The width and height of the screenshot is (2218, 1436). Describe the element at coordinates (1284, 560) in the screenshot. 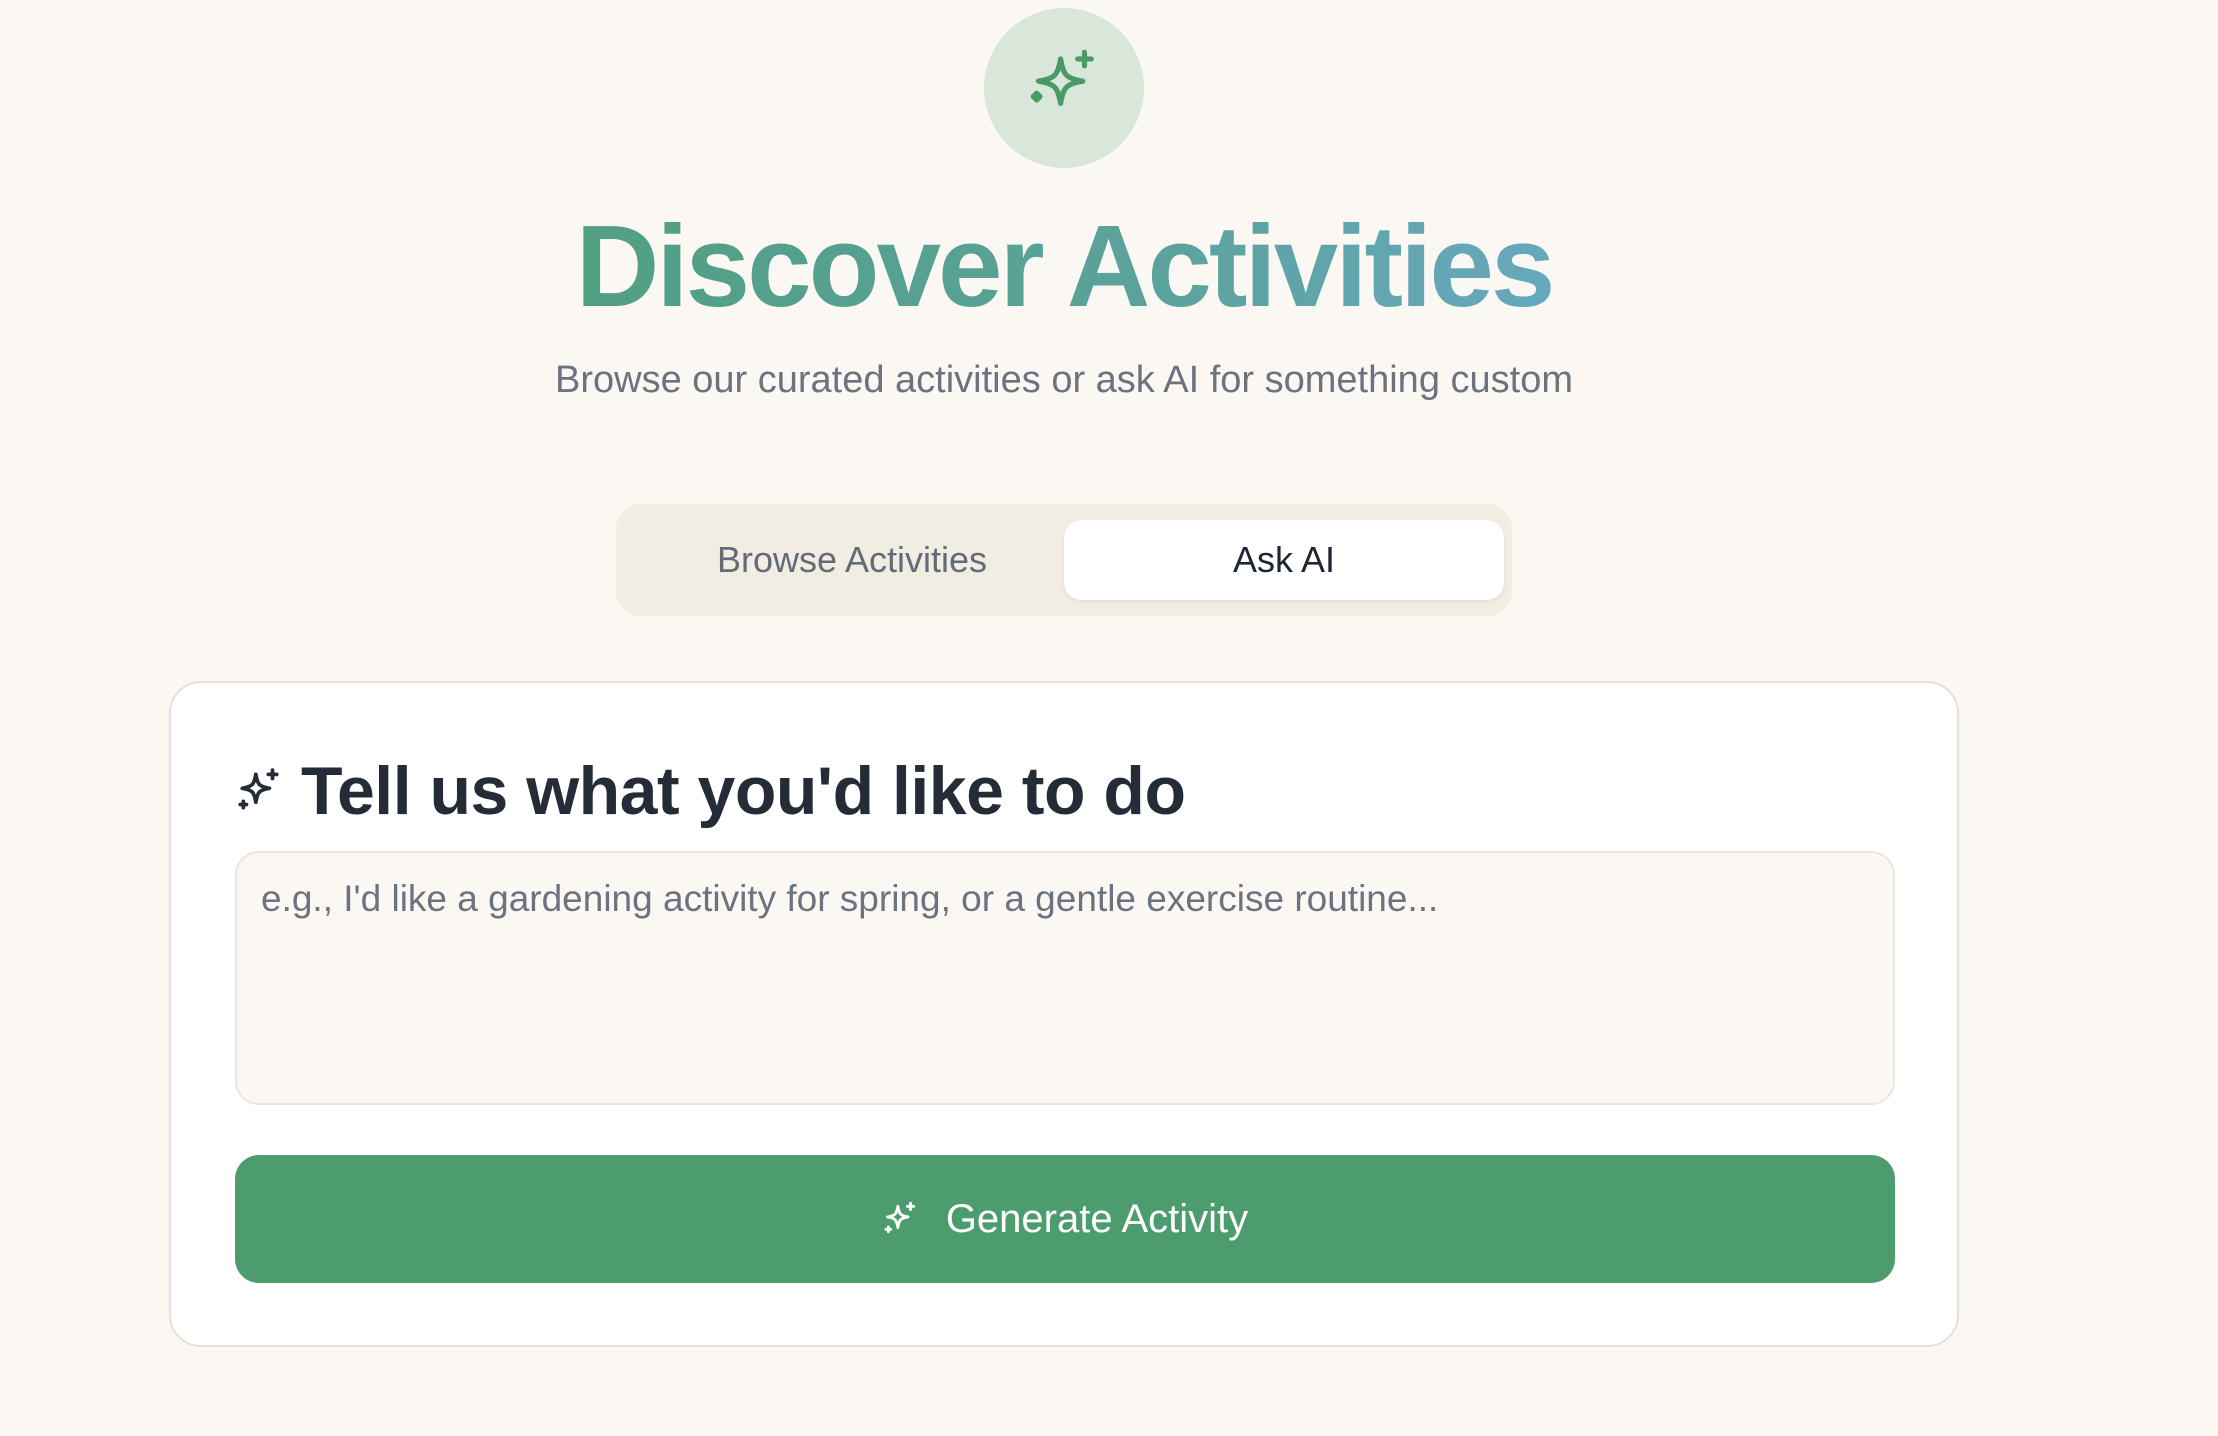

I see `tab-ask-ai: Ask AI` at that location.